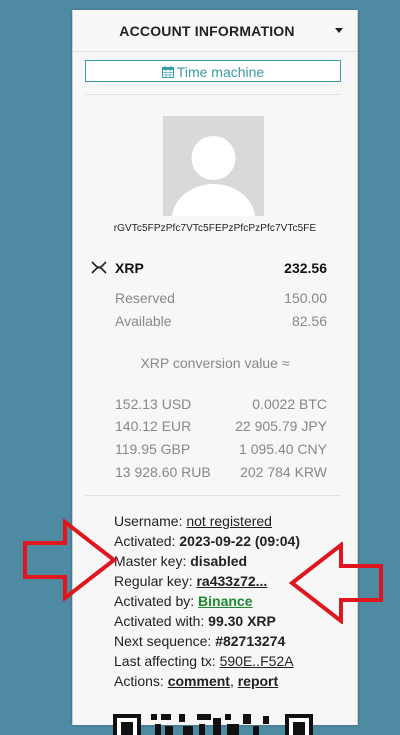 The width and height of the screenshot is (400, 735). Describe the element at coordinates (229, 521) in the screenshot. I see `username-link: not registered` at that location.